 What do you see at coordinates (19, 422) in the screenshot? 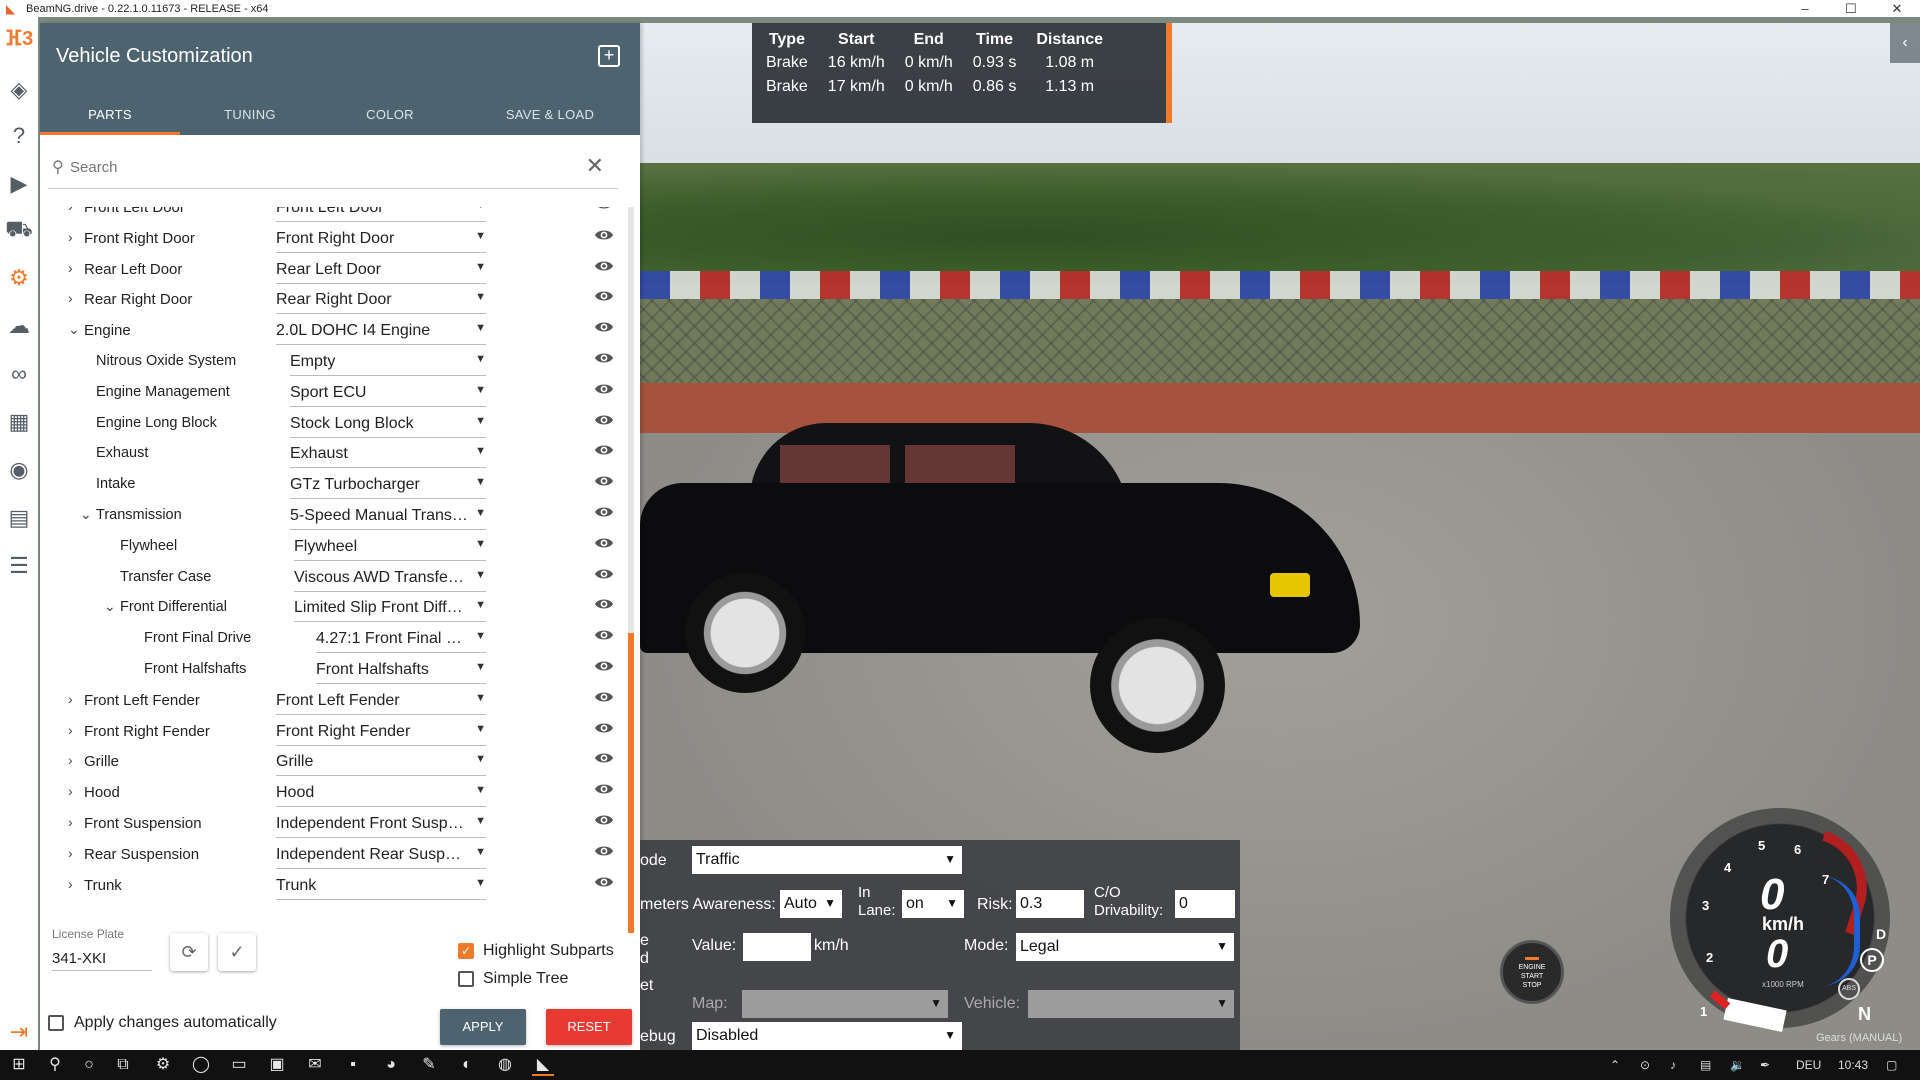
I see `film-icon: ▦` at bounding box center [19, 422].